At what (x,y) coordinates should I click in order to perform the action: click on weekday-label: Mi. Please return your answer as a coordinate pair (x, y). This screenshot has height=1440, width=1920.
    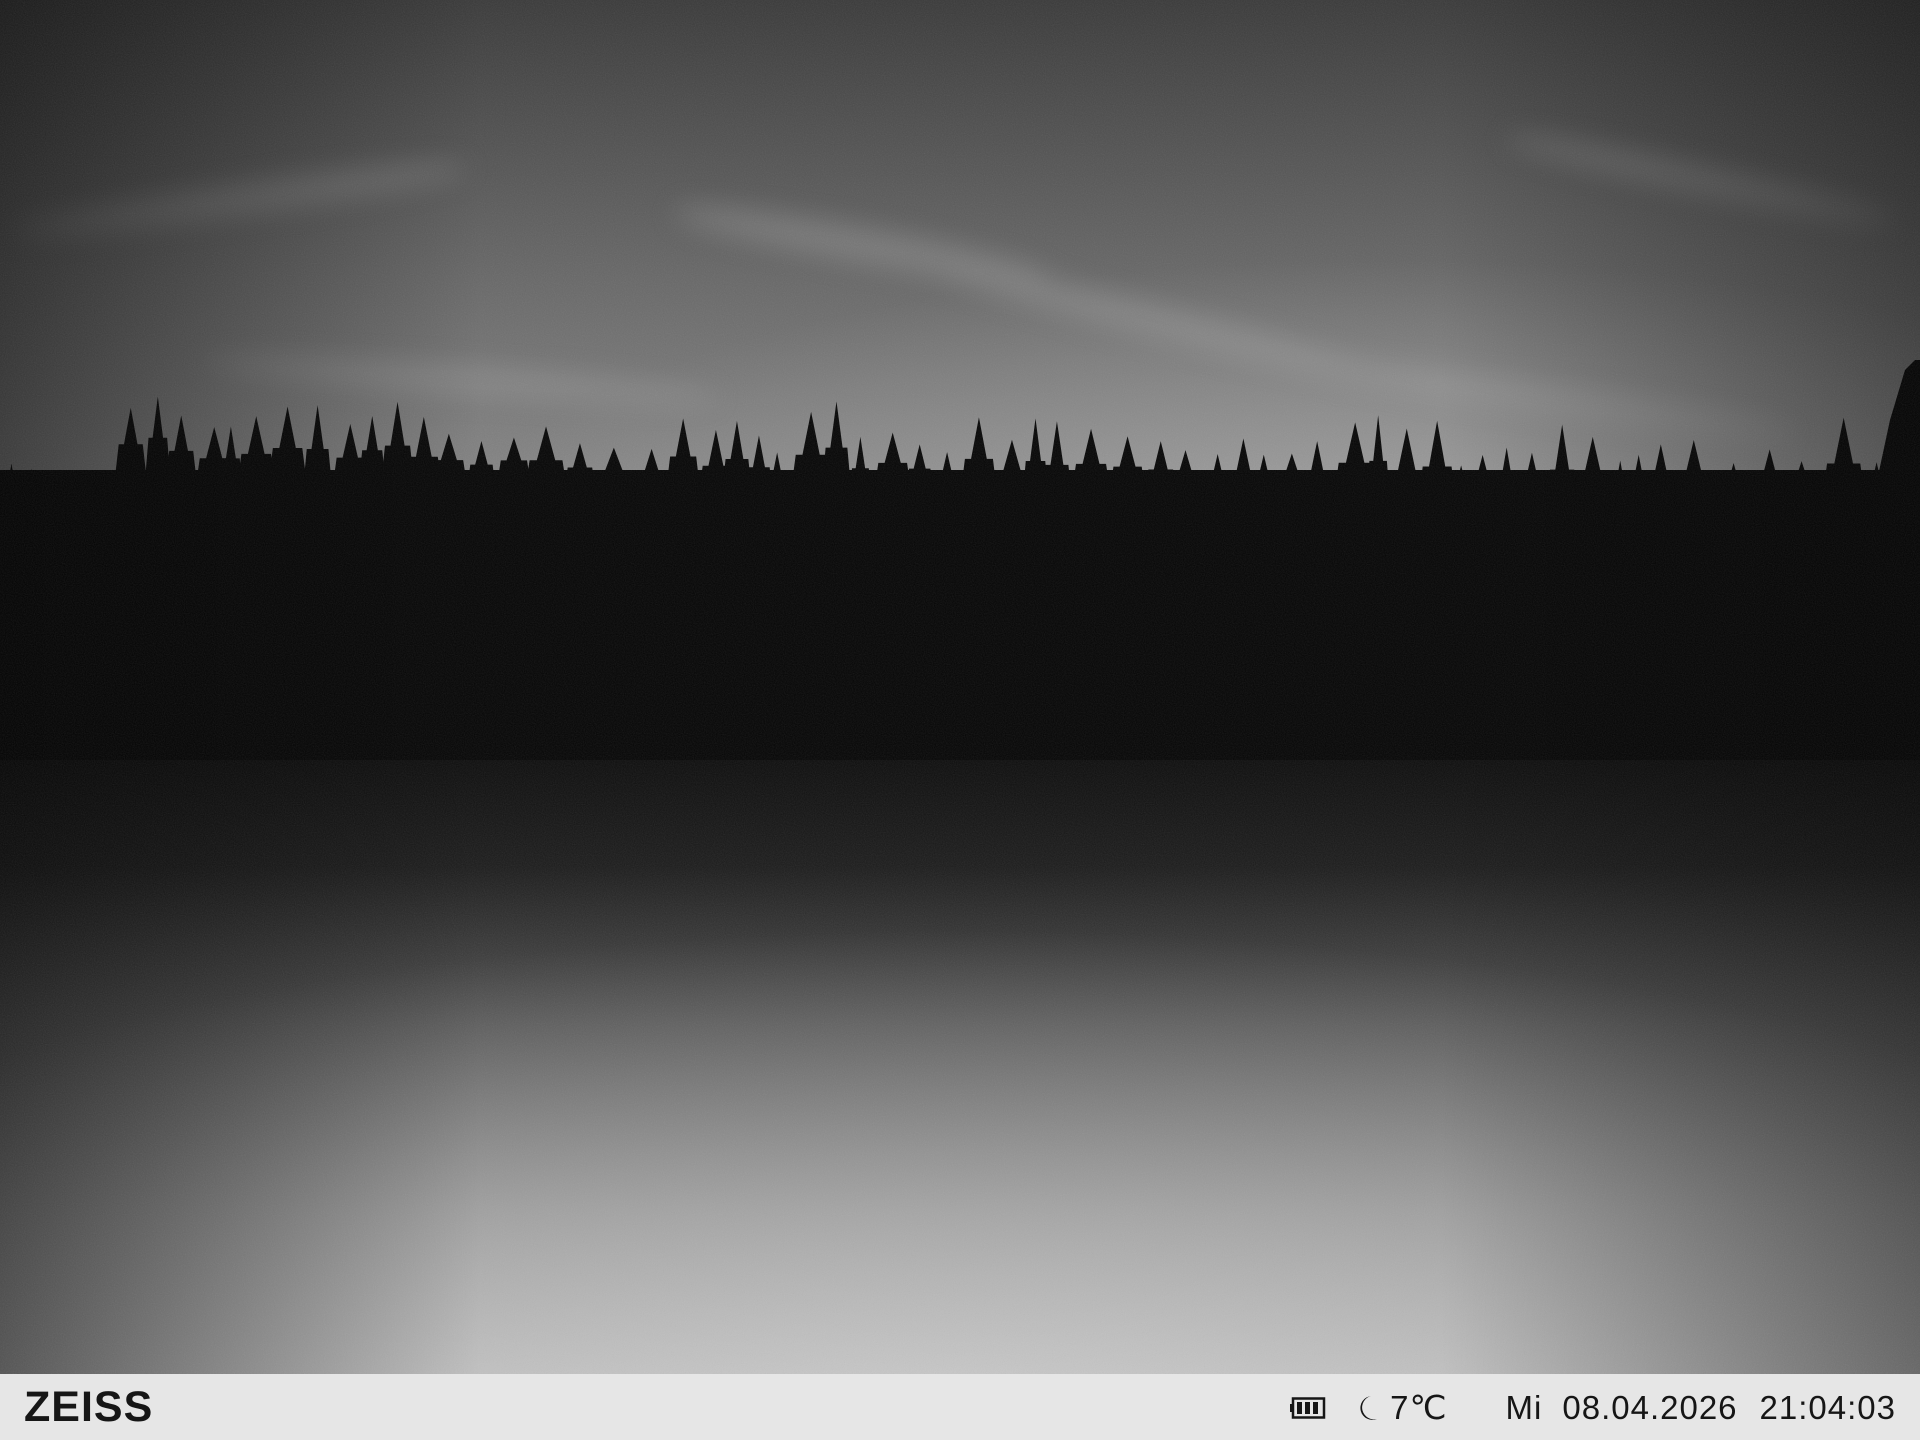
    Looking at the image, I should click on (1524, 1407).